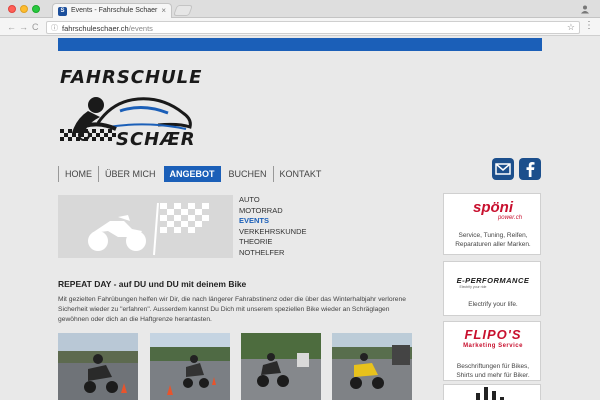  I want to click on nav-angebot: ANGEBOT, so click(192, 174).